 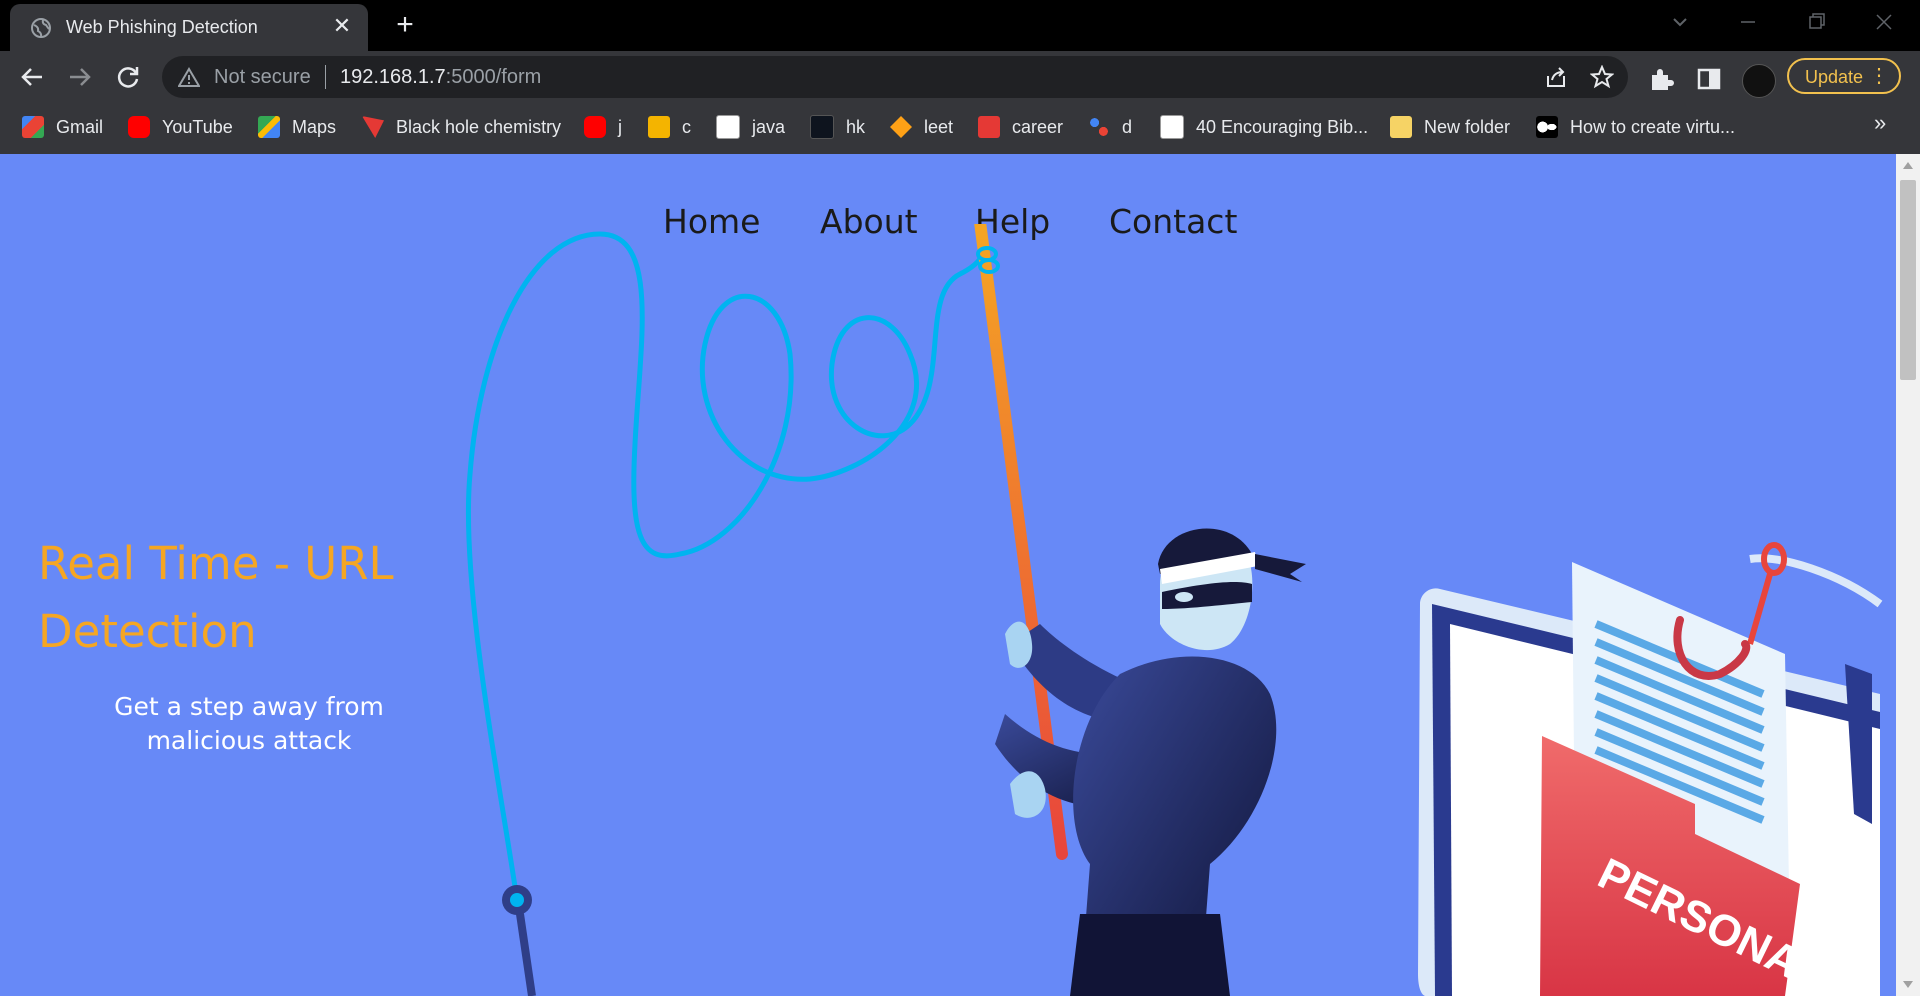 What do you see at coordinates (1748, 22) in the screenshot?
I see `minimize-icon` at bounding box center [1748, 22].